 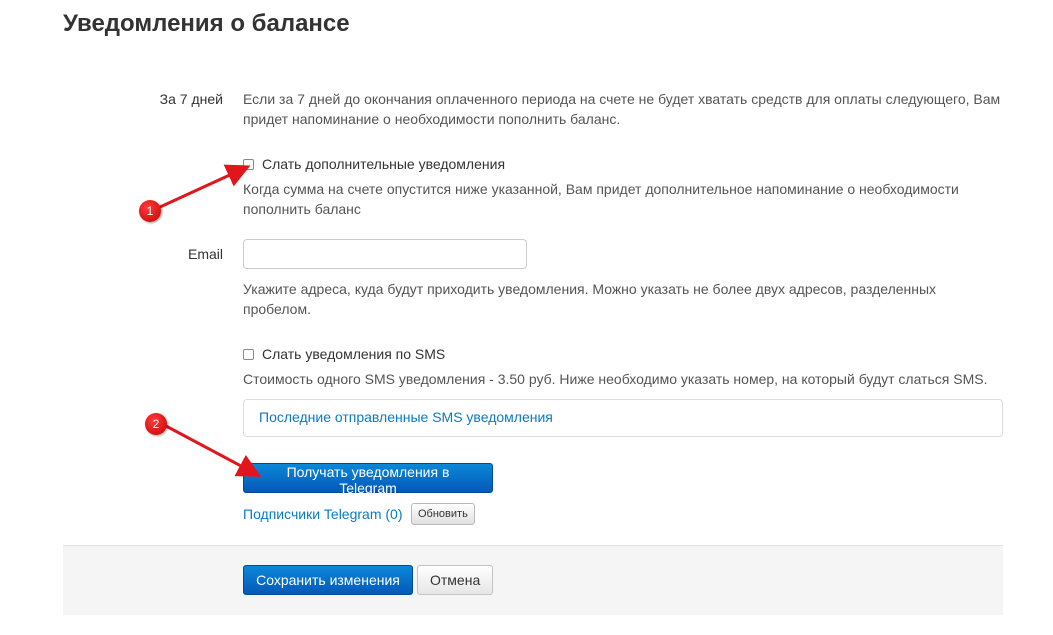 I want to click on telegram-subscribe-button: Получать уведомления в Telegram, so click(x=368, y=479).